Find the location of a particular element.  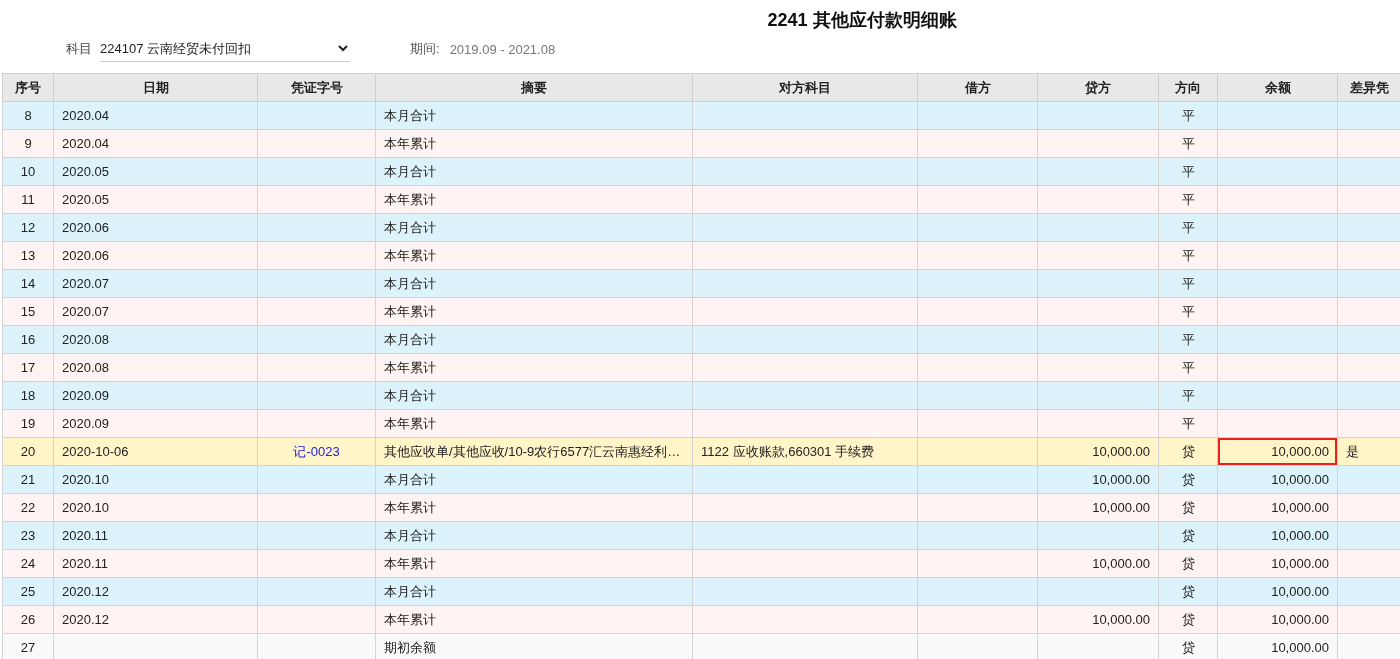

table-cell: 18 is located at coordinates (28, 395).